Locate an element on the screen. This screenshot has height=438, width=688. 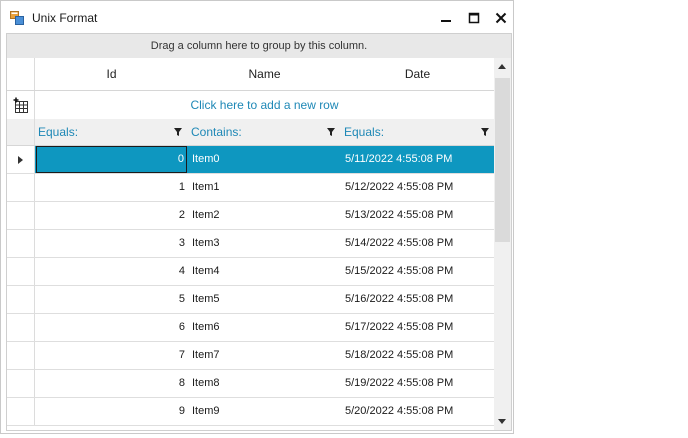
column-header-name: Name is located at coordinates (264, 74).